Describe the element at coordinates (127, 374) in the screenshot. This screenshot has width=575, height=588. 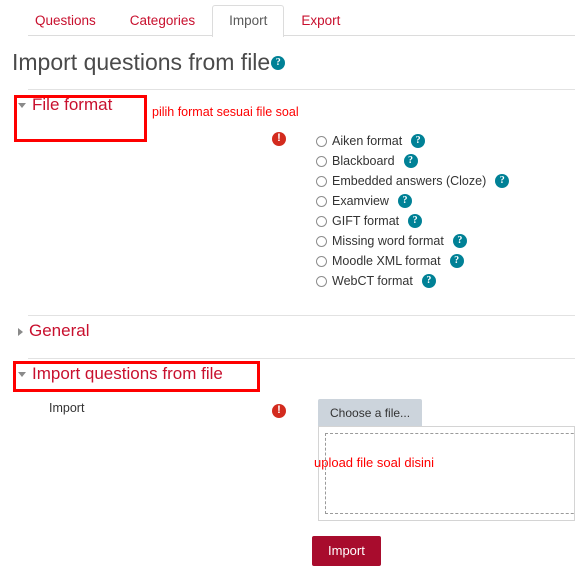
I see `section-import-title: Import questions from file` at that location.